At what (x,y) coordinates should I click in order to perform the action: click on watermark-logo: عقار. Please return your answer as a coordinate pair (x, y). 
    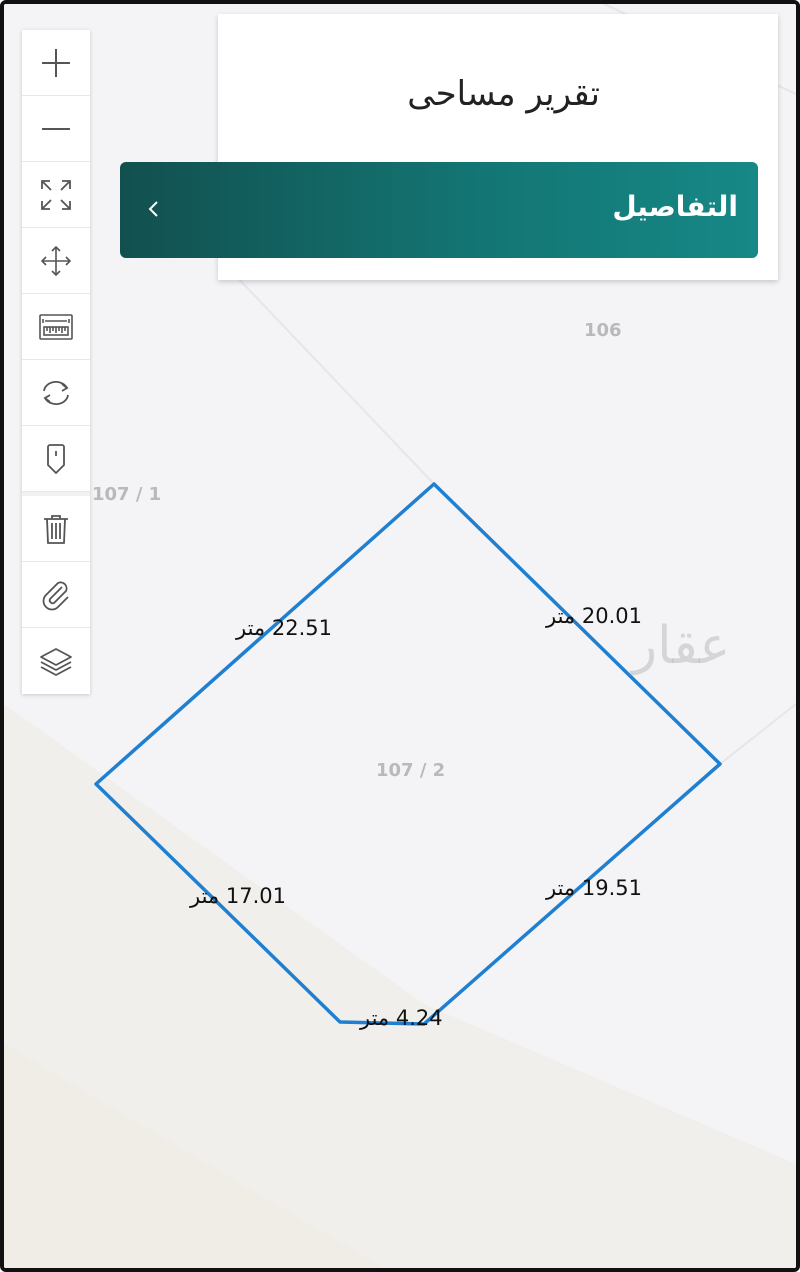
    Looking at the image, I should click on (681, 646).